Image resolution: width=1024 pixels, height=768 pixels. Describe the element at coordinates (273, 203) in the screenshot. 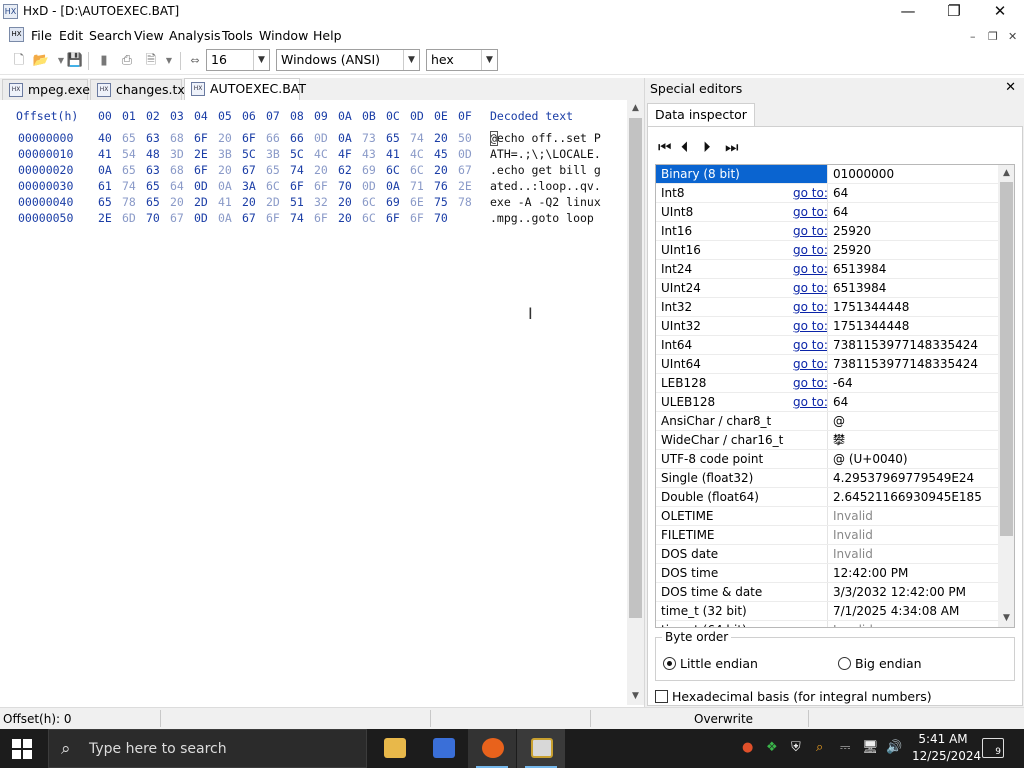

I see `hex-byte: 2D` at that location.